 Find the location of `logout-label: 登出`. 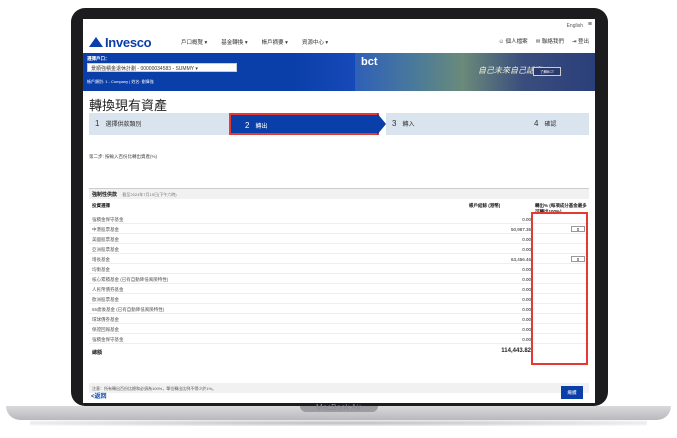

logout-label: 登出 is located at coordinates (583, 42).